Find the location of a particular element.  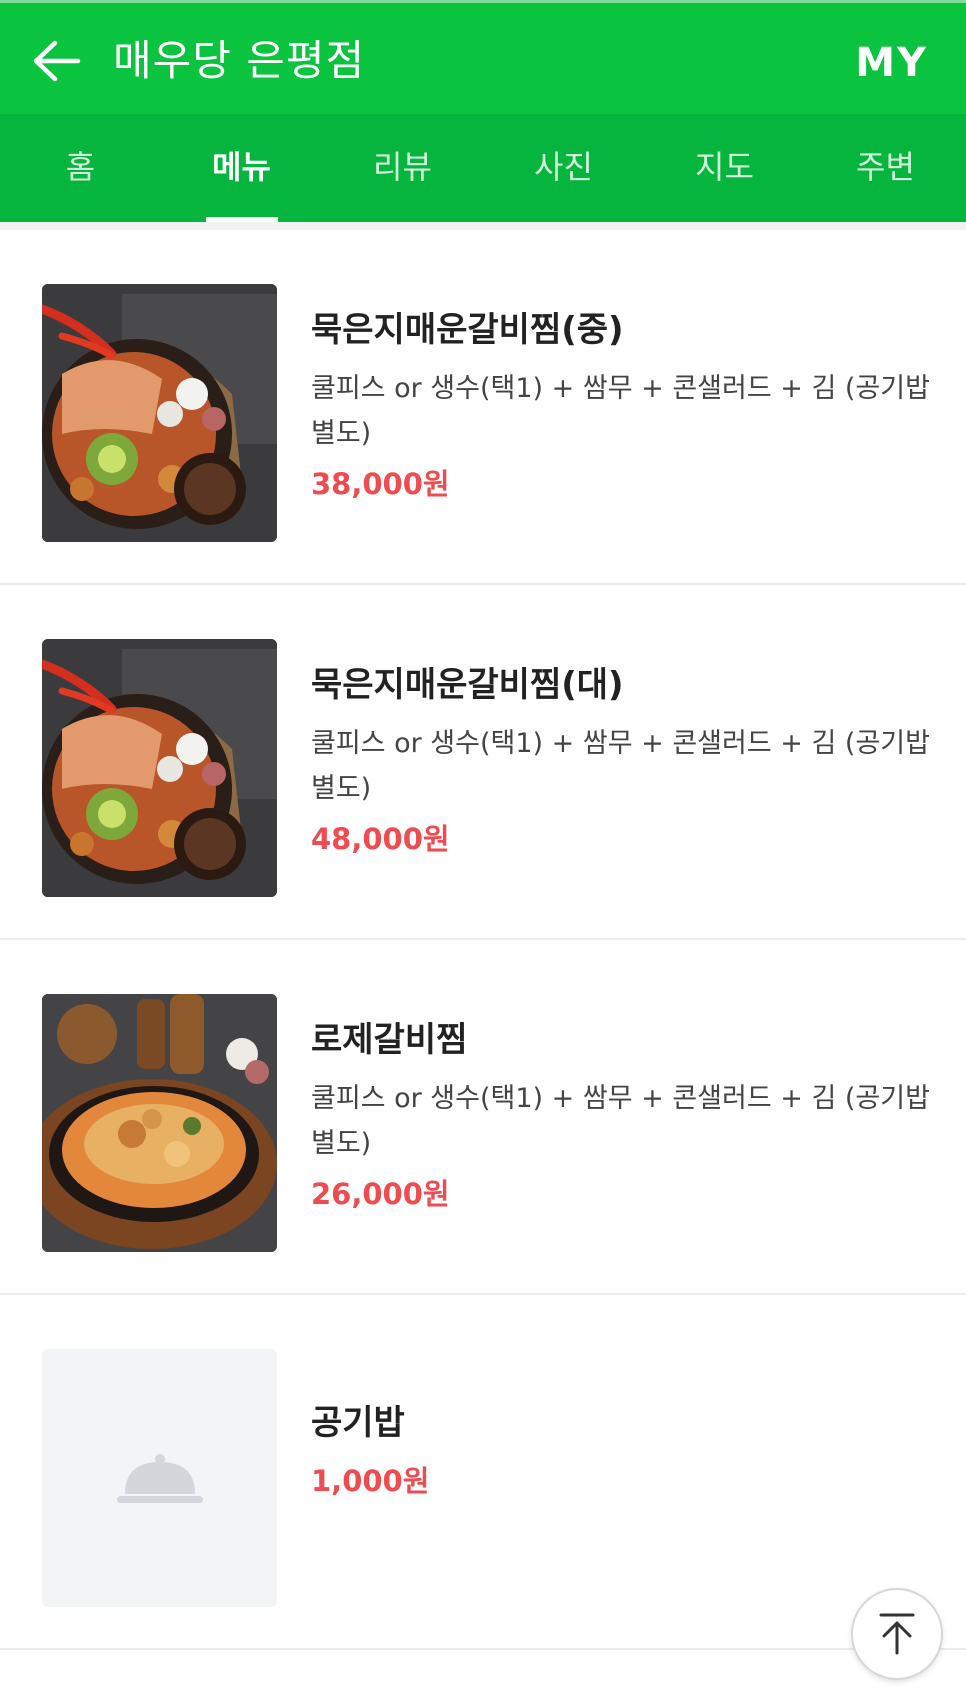

menu-item-info: 공기밥 1,000원 is located at coordinates (621, 1452).